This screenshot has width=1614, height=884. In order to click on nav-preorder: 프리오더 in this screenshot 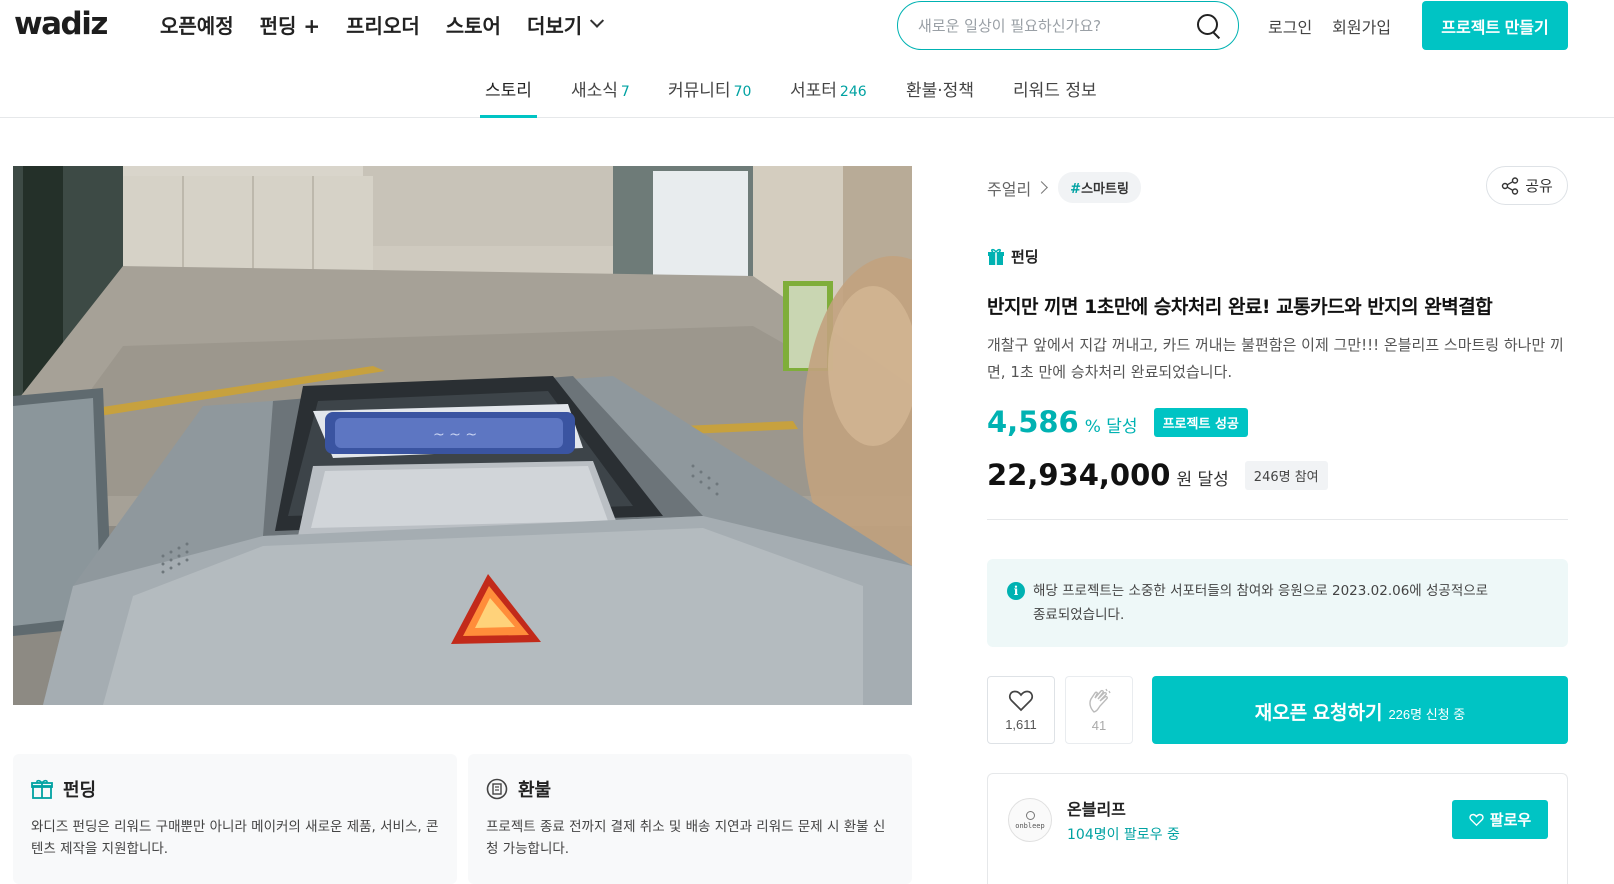, I will do `click(383, 24)`.